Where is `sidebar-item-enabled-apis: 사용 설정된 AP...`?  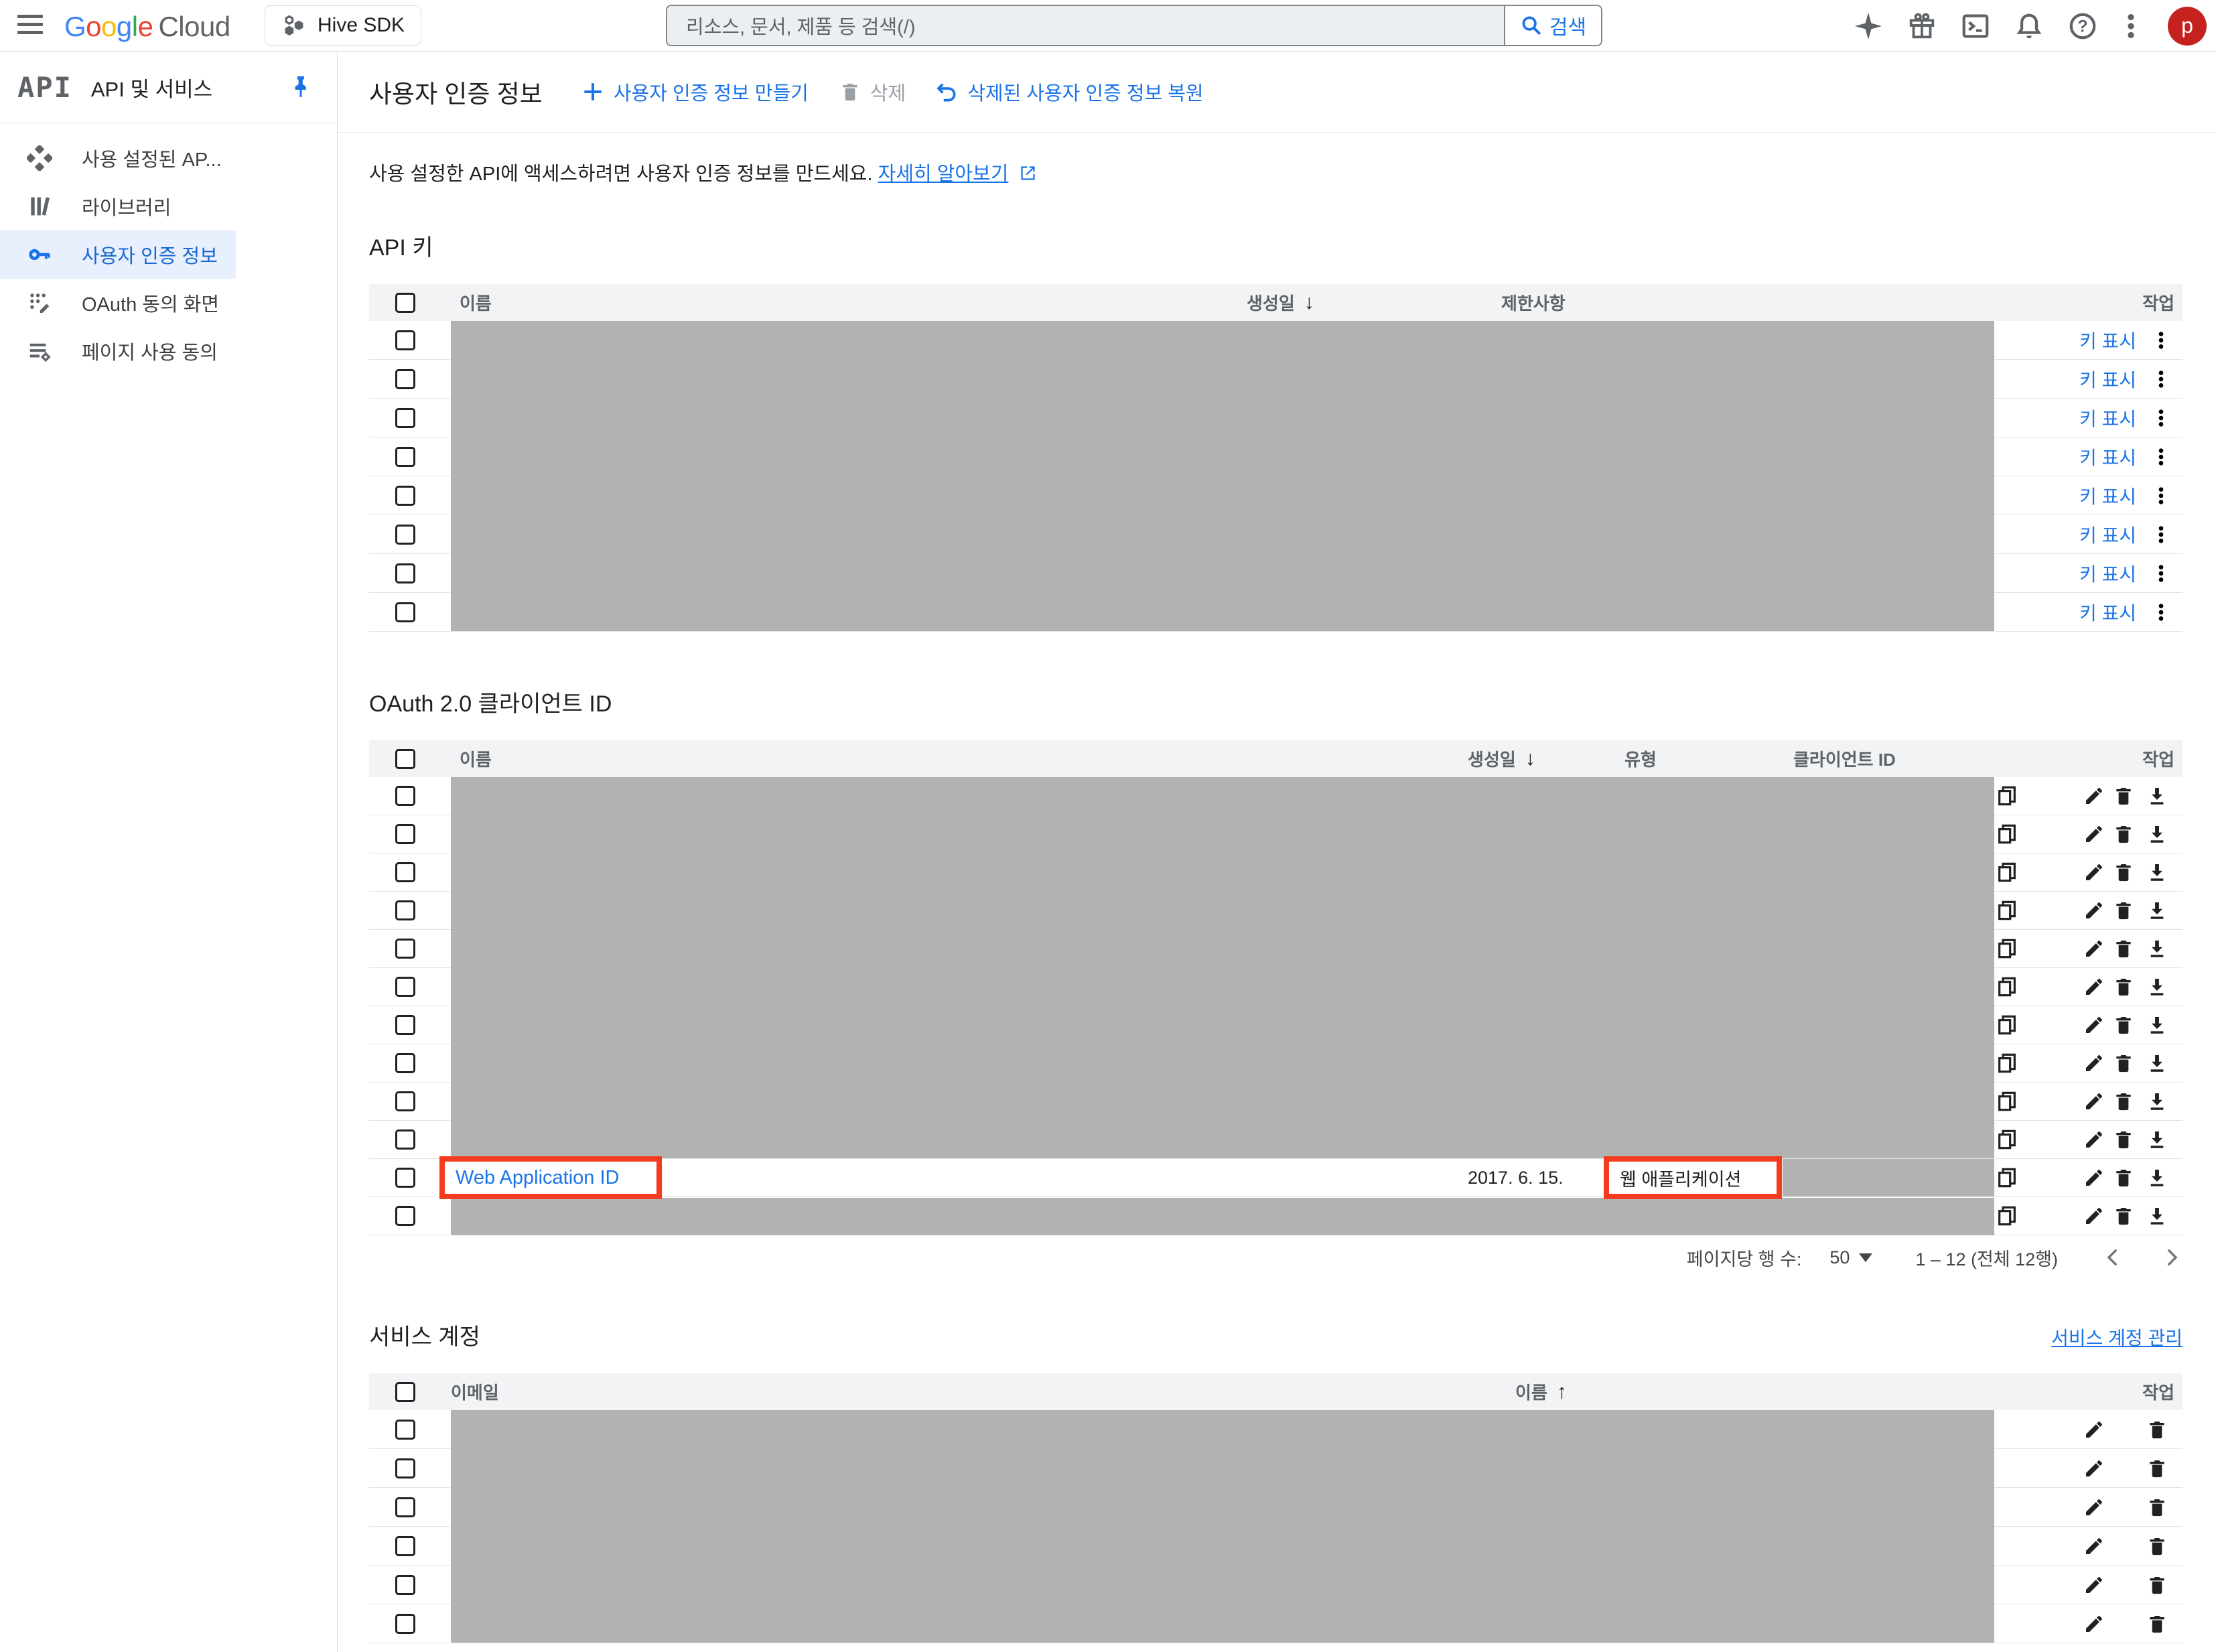
sidebar-item-enabled-apis: 사용 설정된 AP... is located at coordinates (168, 158).